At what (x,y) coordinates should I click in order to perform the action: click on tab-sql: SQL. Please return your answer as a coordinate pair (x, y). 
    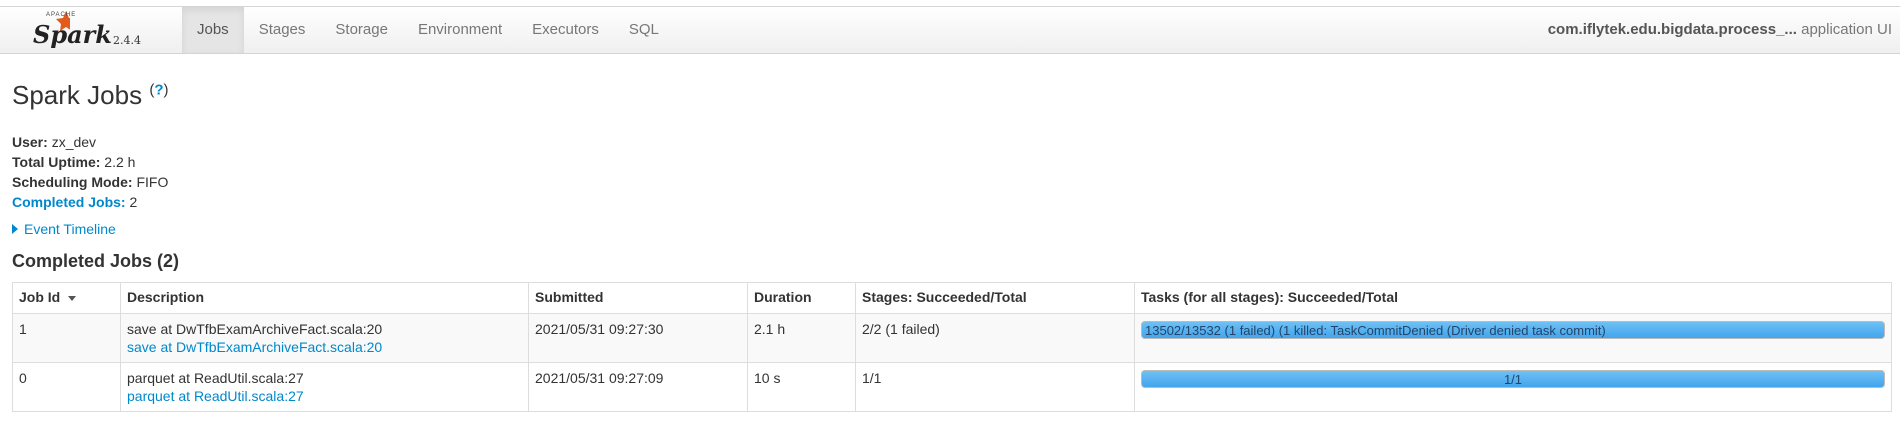
    Looking at the image, I should click on (644, 30).